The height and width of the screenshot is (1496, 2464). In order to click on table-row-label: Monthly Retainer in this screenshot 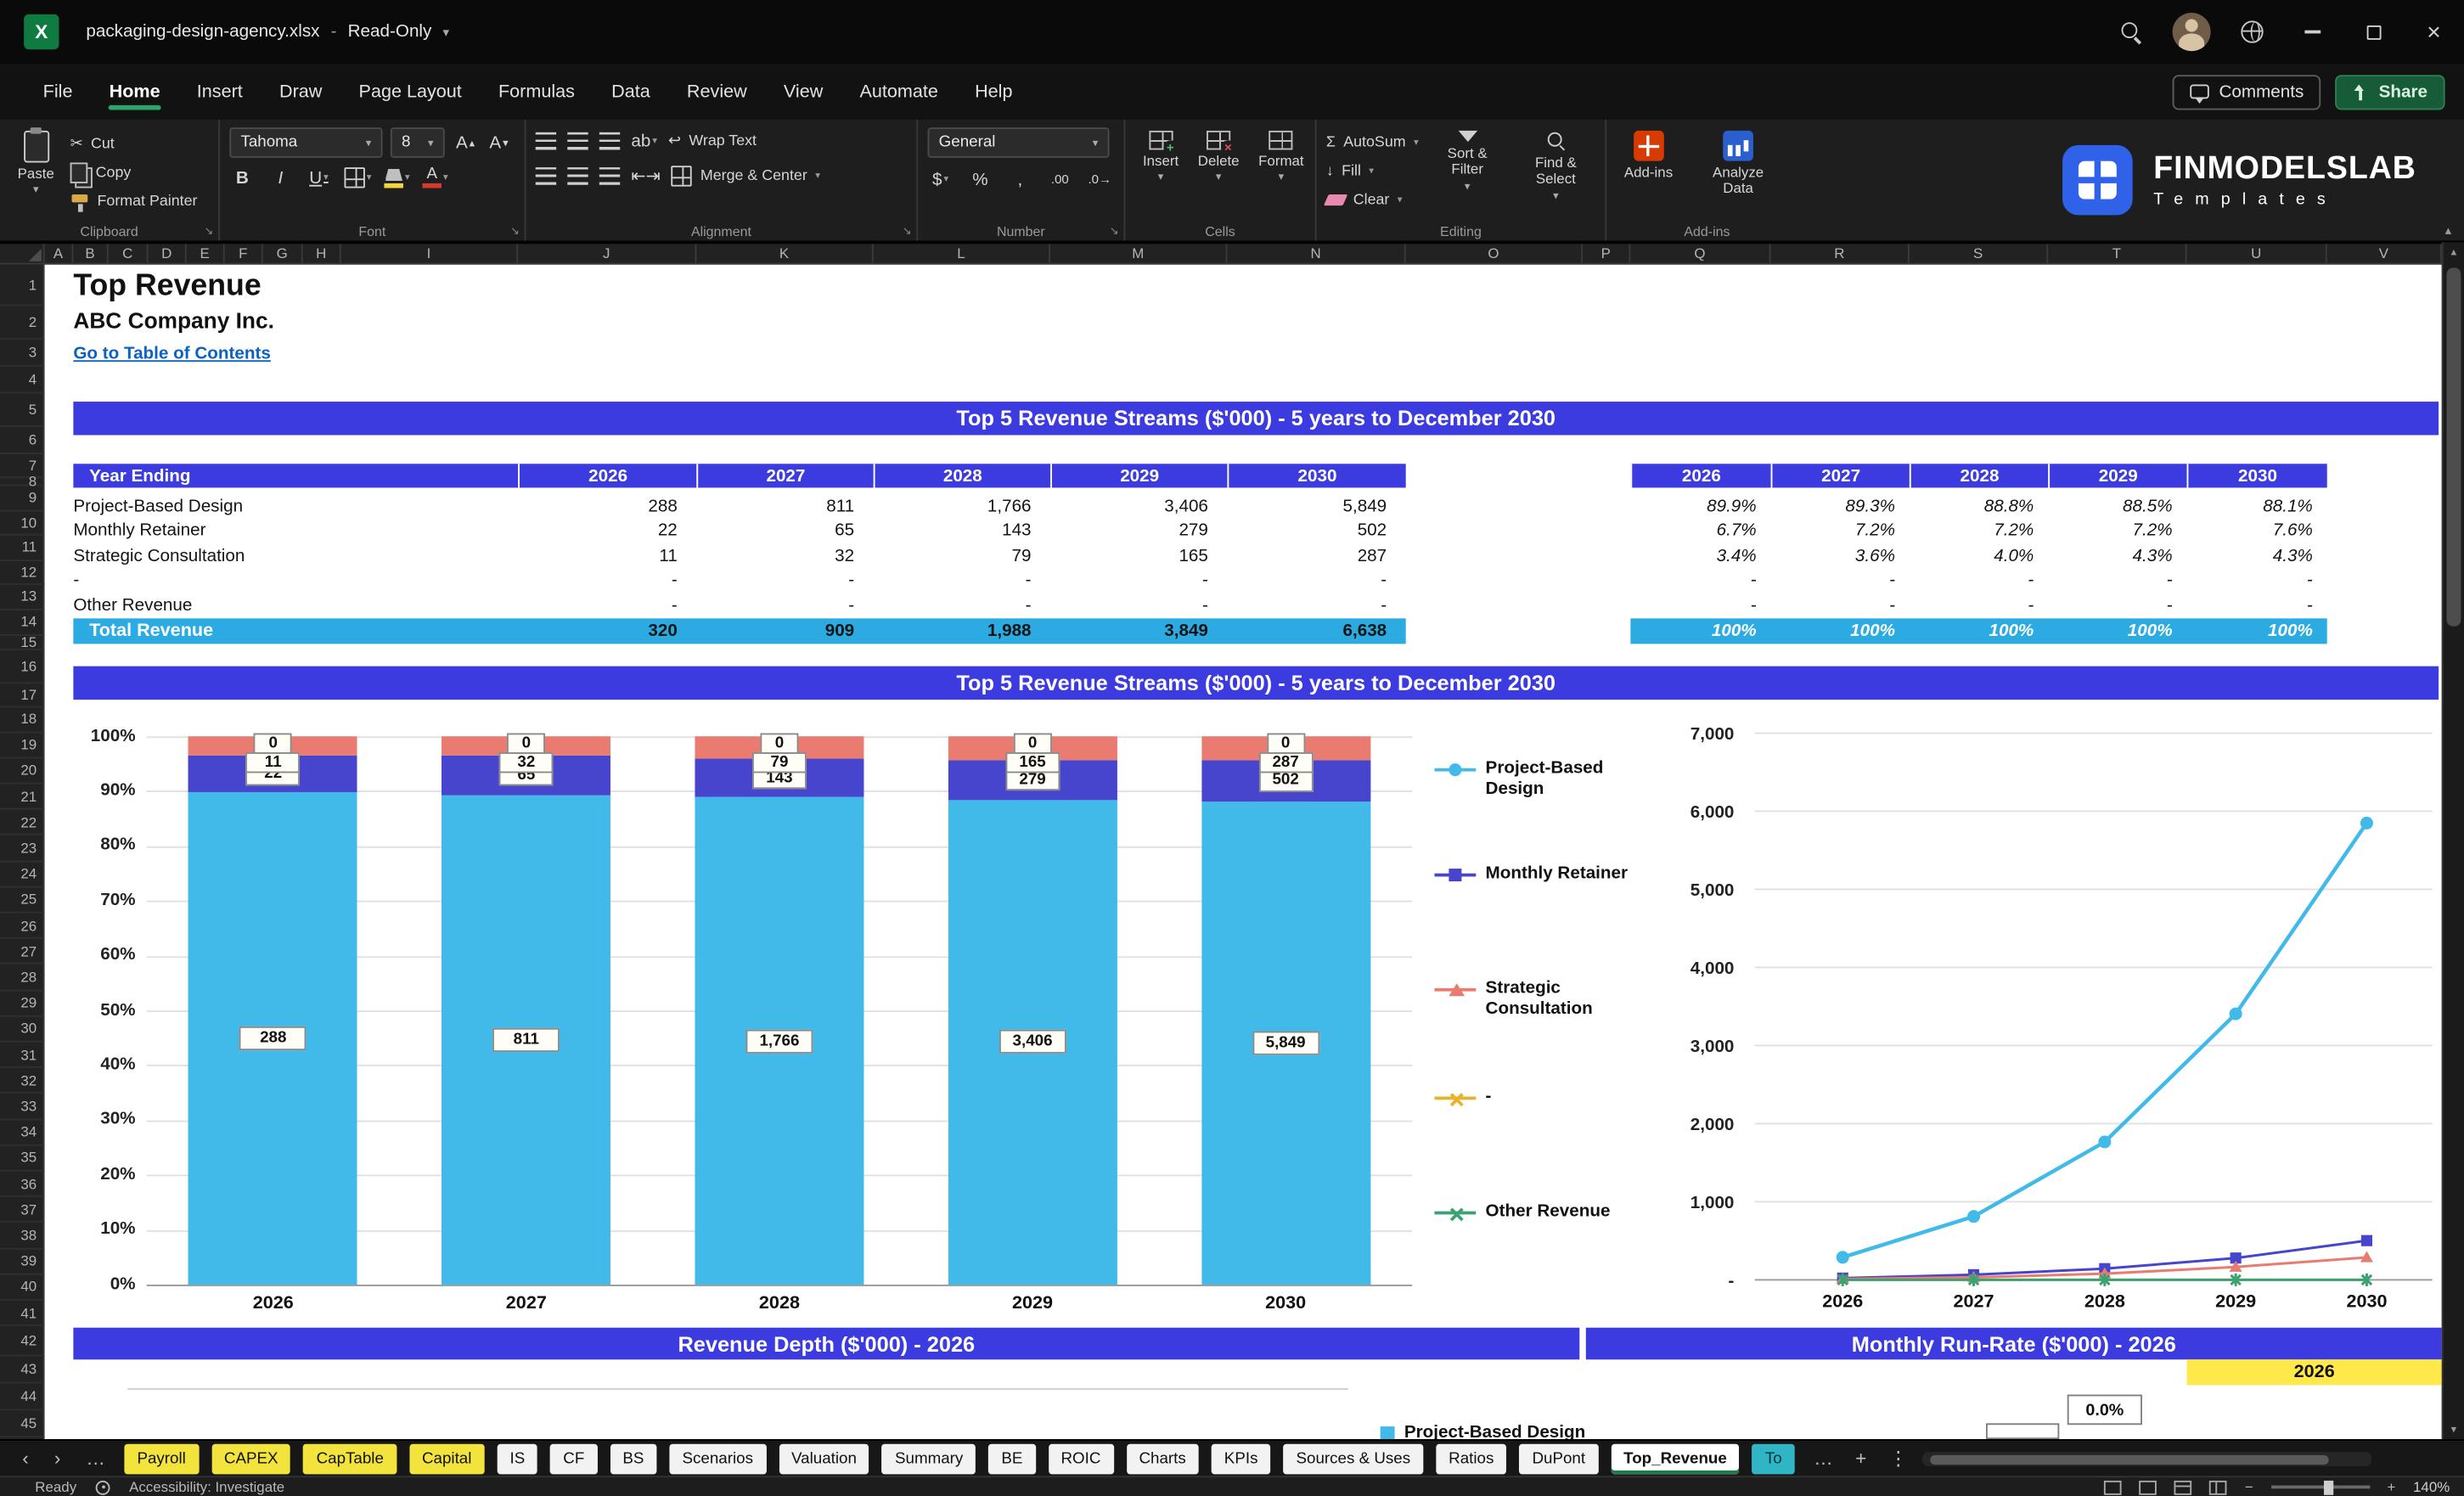, I will do `click(288, 531)`.